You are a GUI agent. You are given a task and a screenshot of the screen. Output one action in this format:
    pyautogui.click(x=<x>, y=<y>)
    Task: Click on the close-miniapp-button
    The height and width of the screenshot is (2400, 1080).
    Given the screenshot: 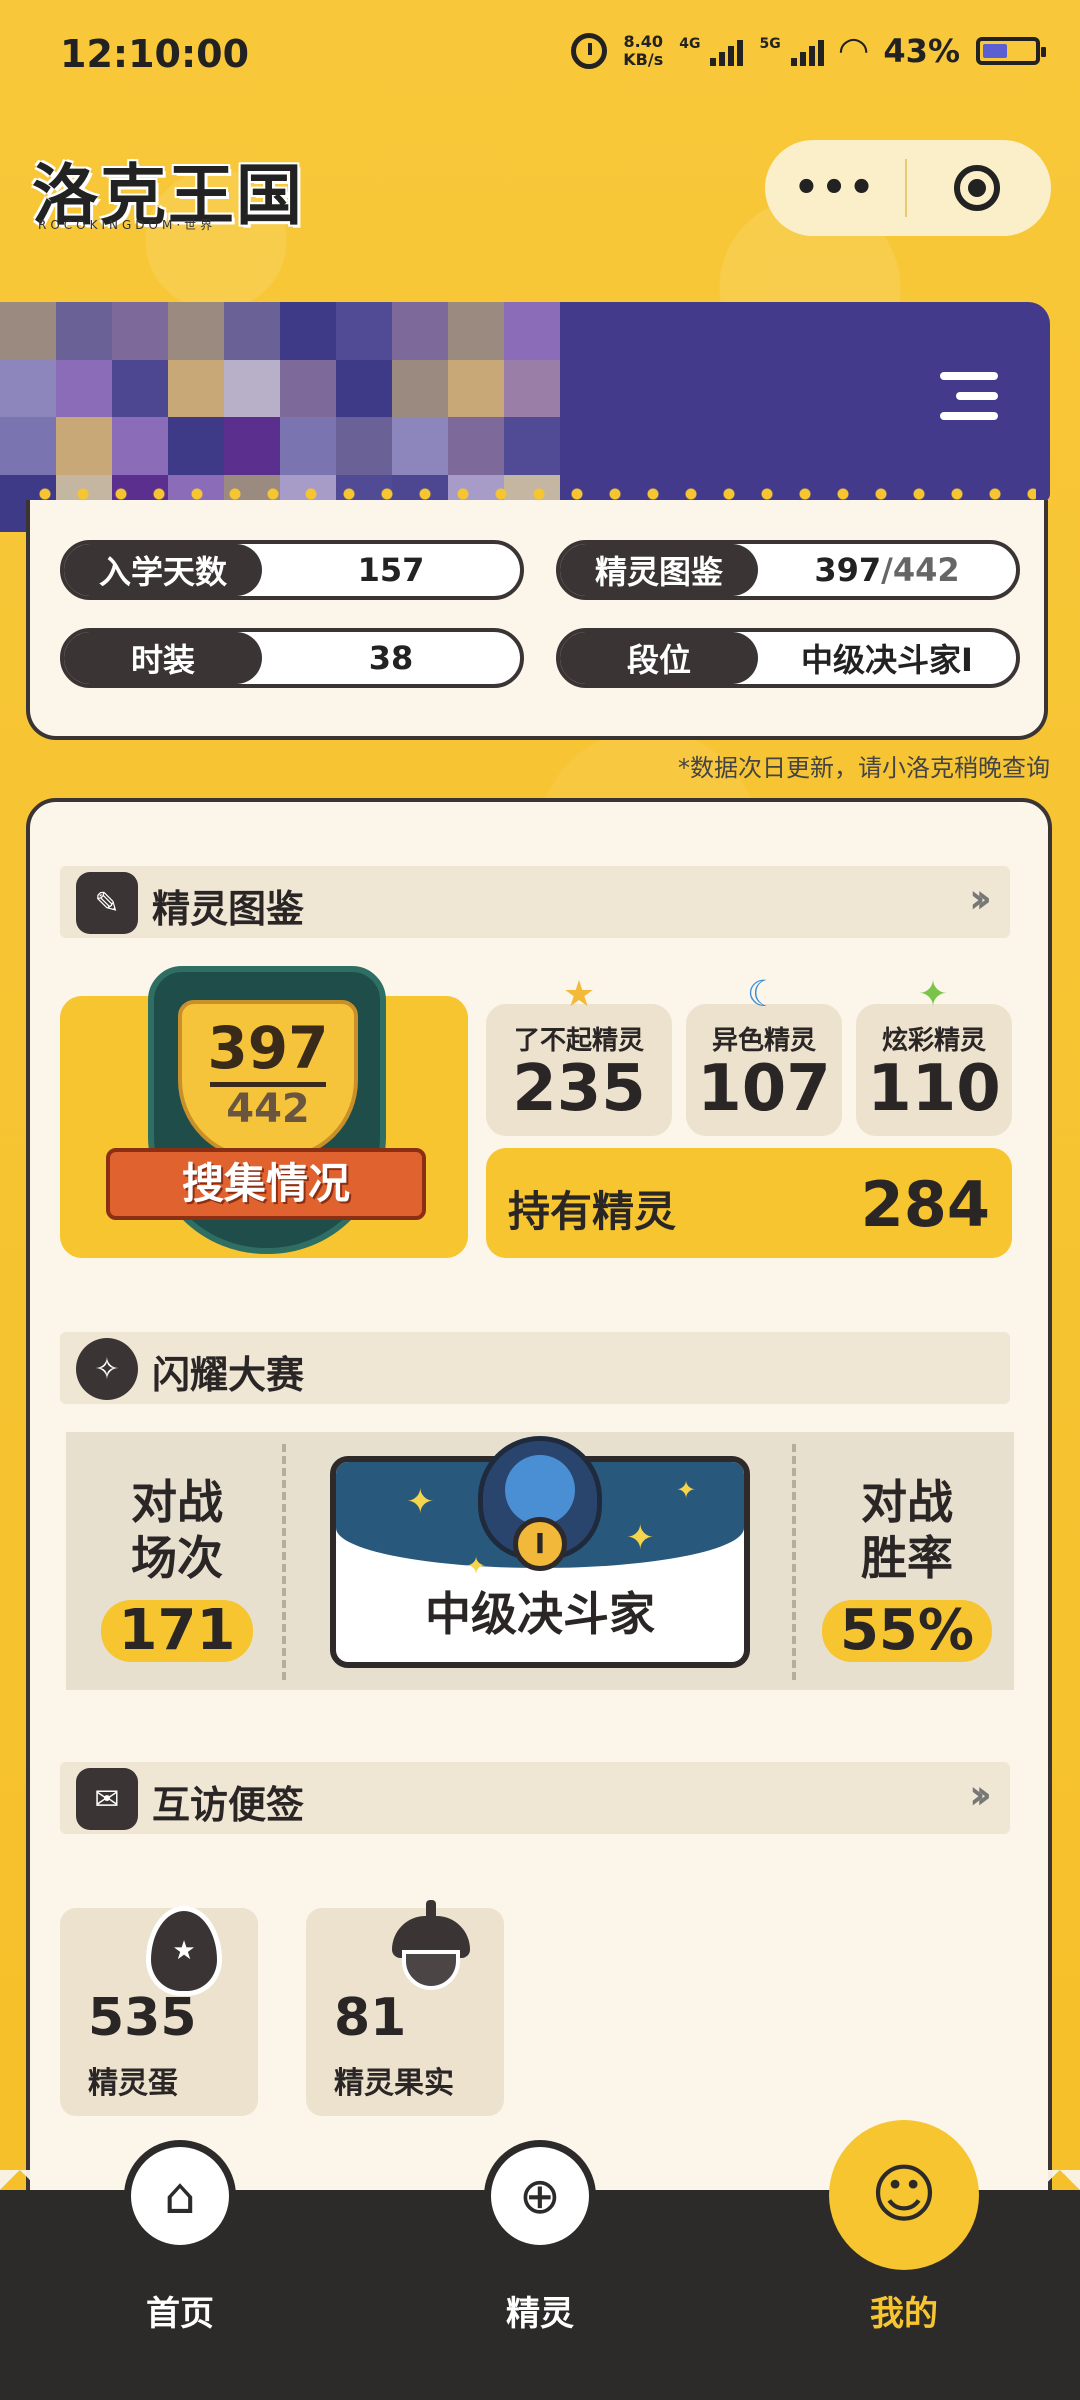 What is the action you would take?
    pyautogui.click(x=977, y=188)
    